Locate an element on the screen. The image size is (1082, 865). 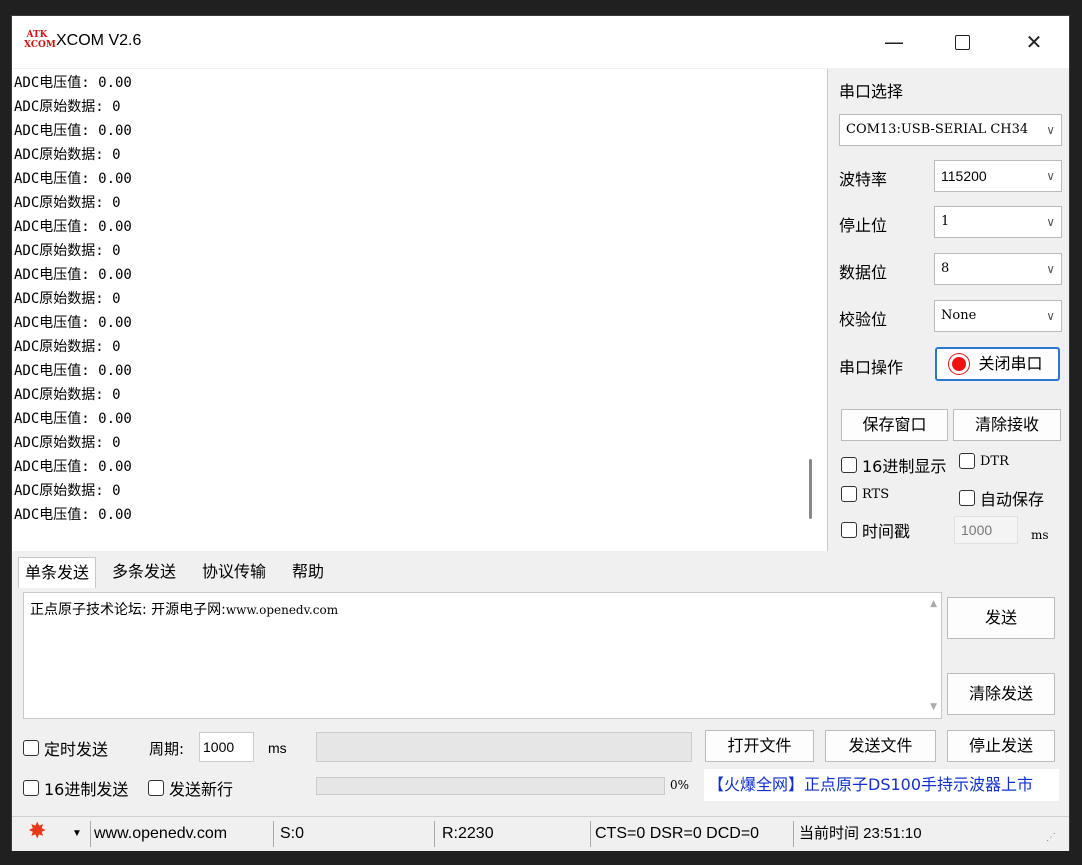
close-port-button: 关闭串口 is located at coordinates (997, 364).